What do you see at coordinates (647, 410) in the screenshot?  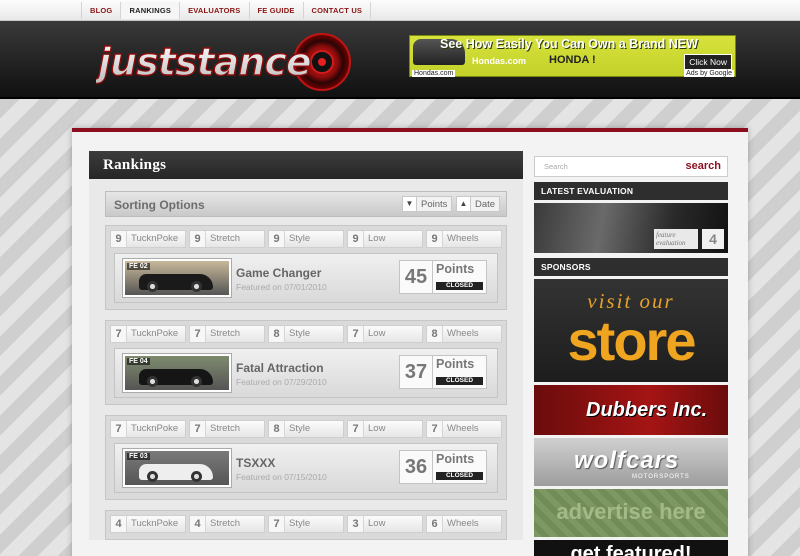 I see `dubbers-banner-text: Dubbers Inc.` at bounding box center [647, 410].